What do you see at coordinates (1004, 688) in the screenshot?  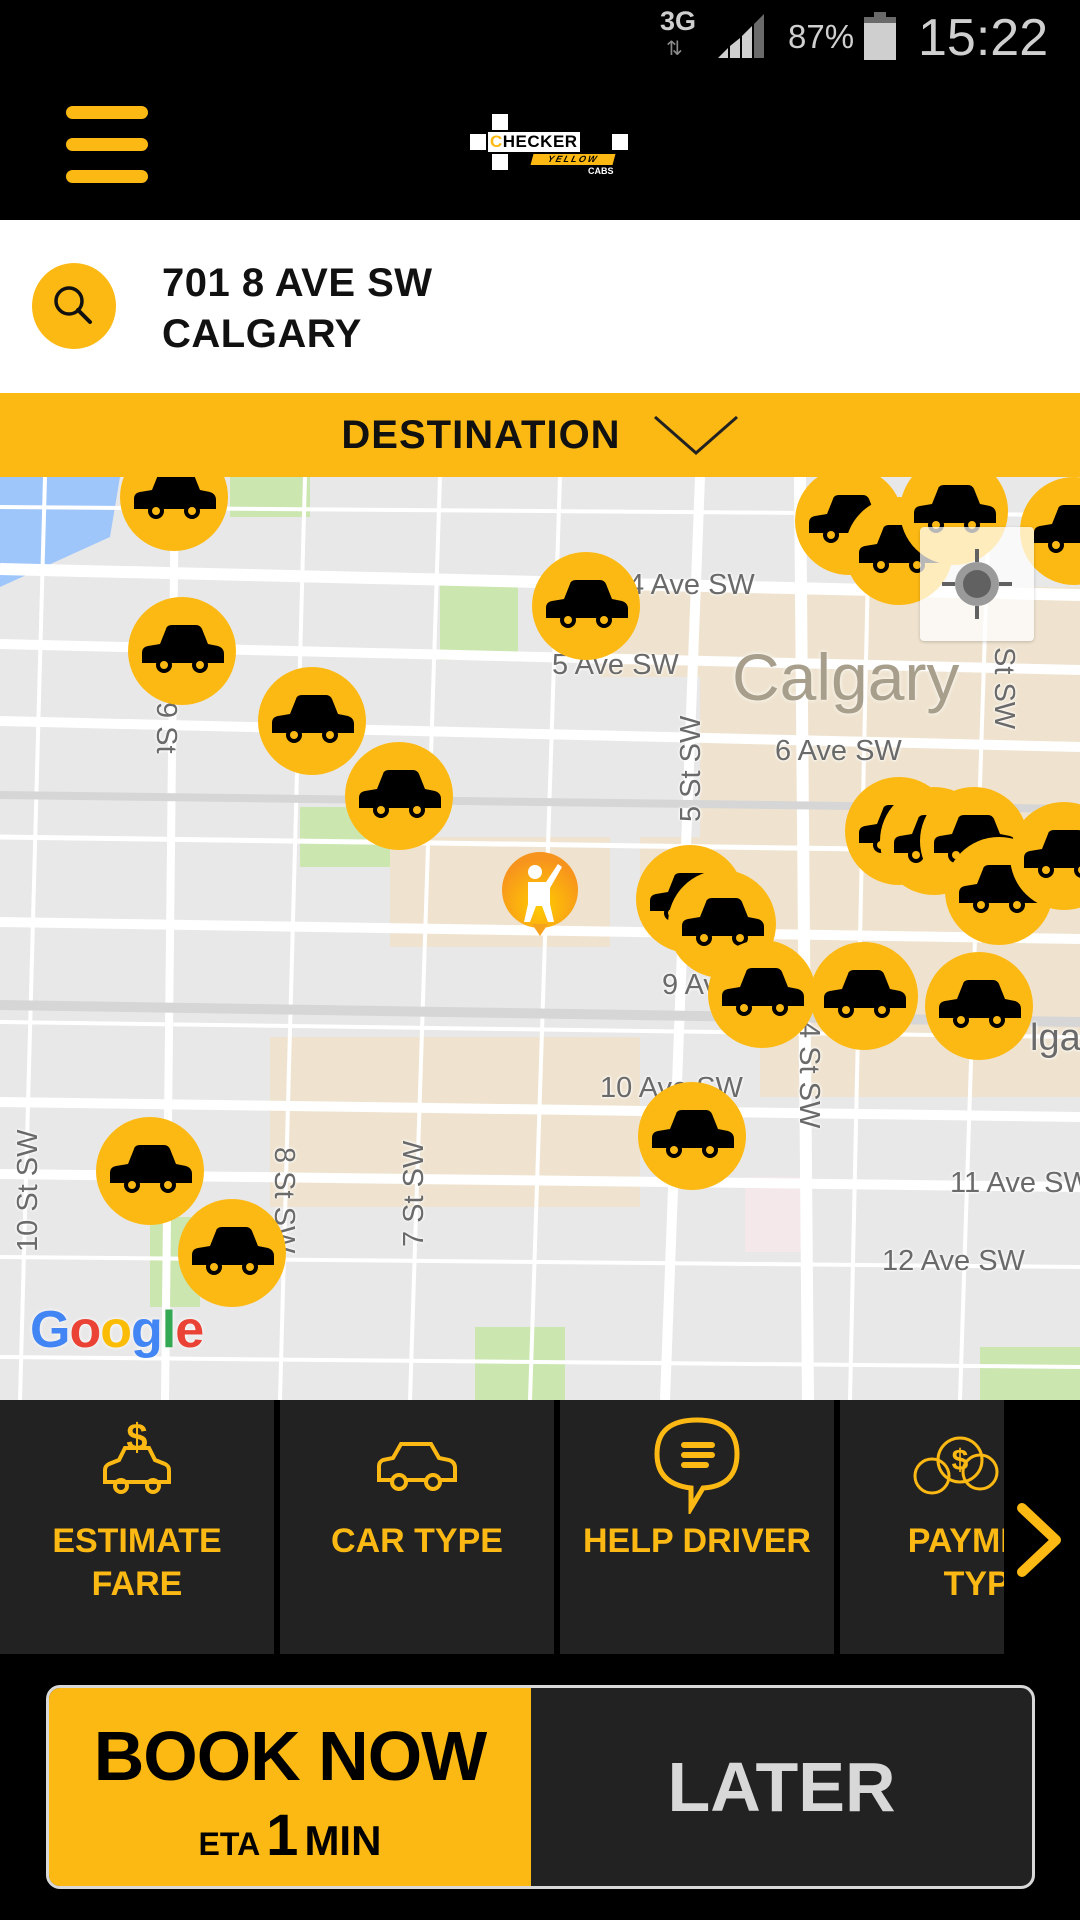 I see `street-label-right-st: St SW` at bounding box center [1004, 688].